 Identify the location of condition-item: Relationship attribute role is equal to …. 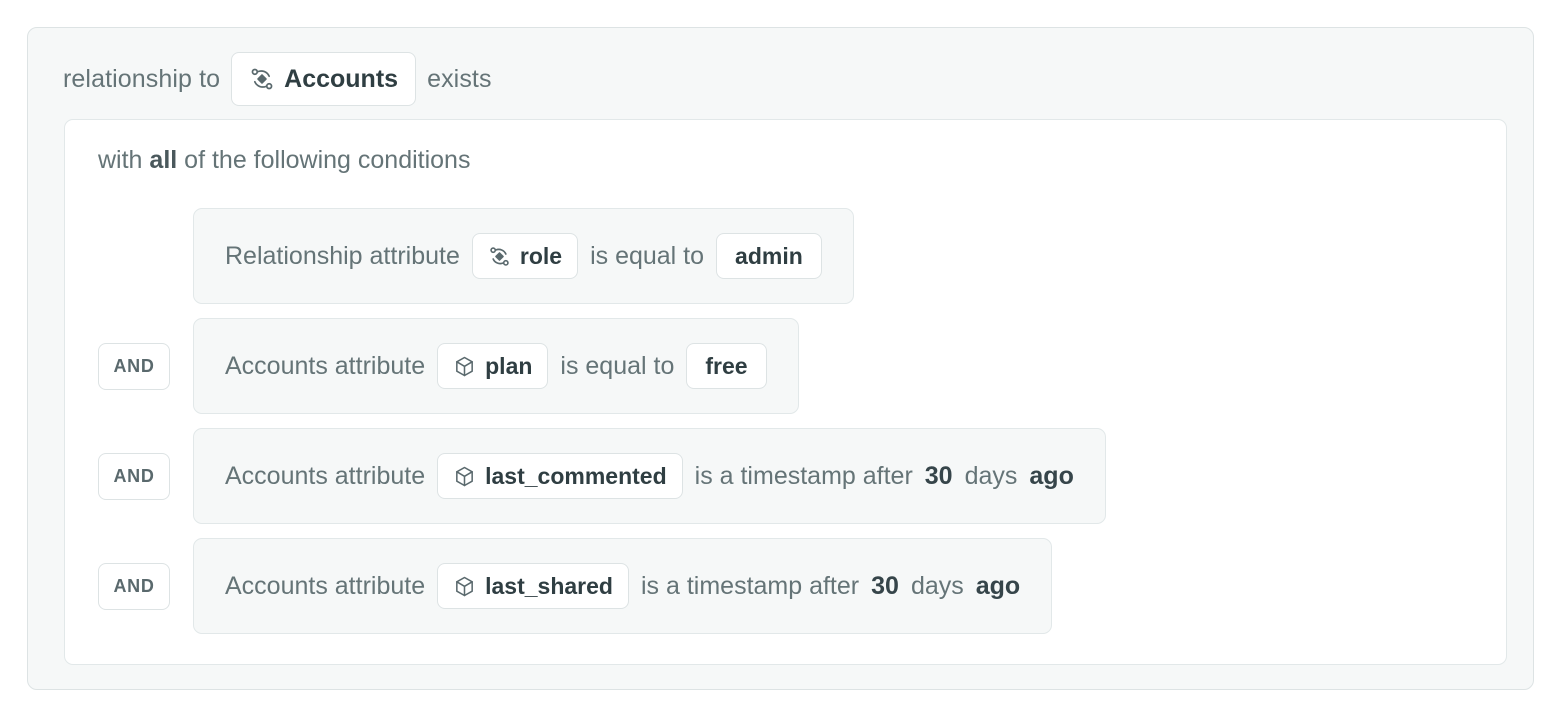
(523, 256).